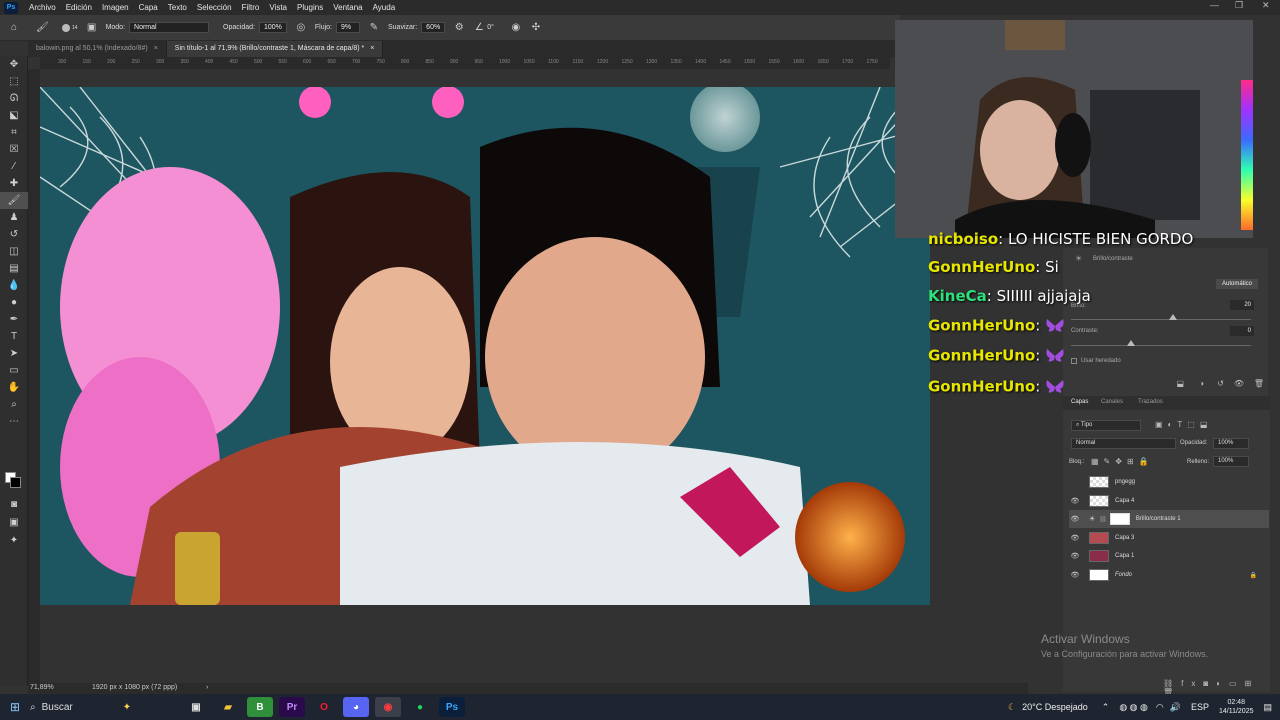 The height and width of the screenshot is (720, 1280). What do you see at coordinates (1160, 707) in the screenshot?
I see `wifi-icon: ◠` at bounding box center [1160, 707].